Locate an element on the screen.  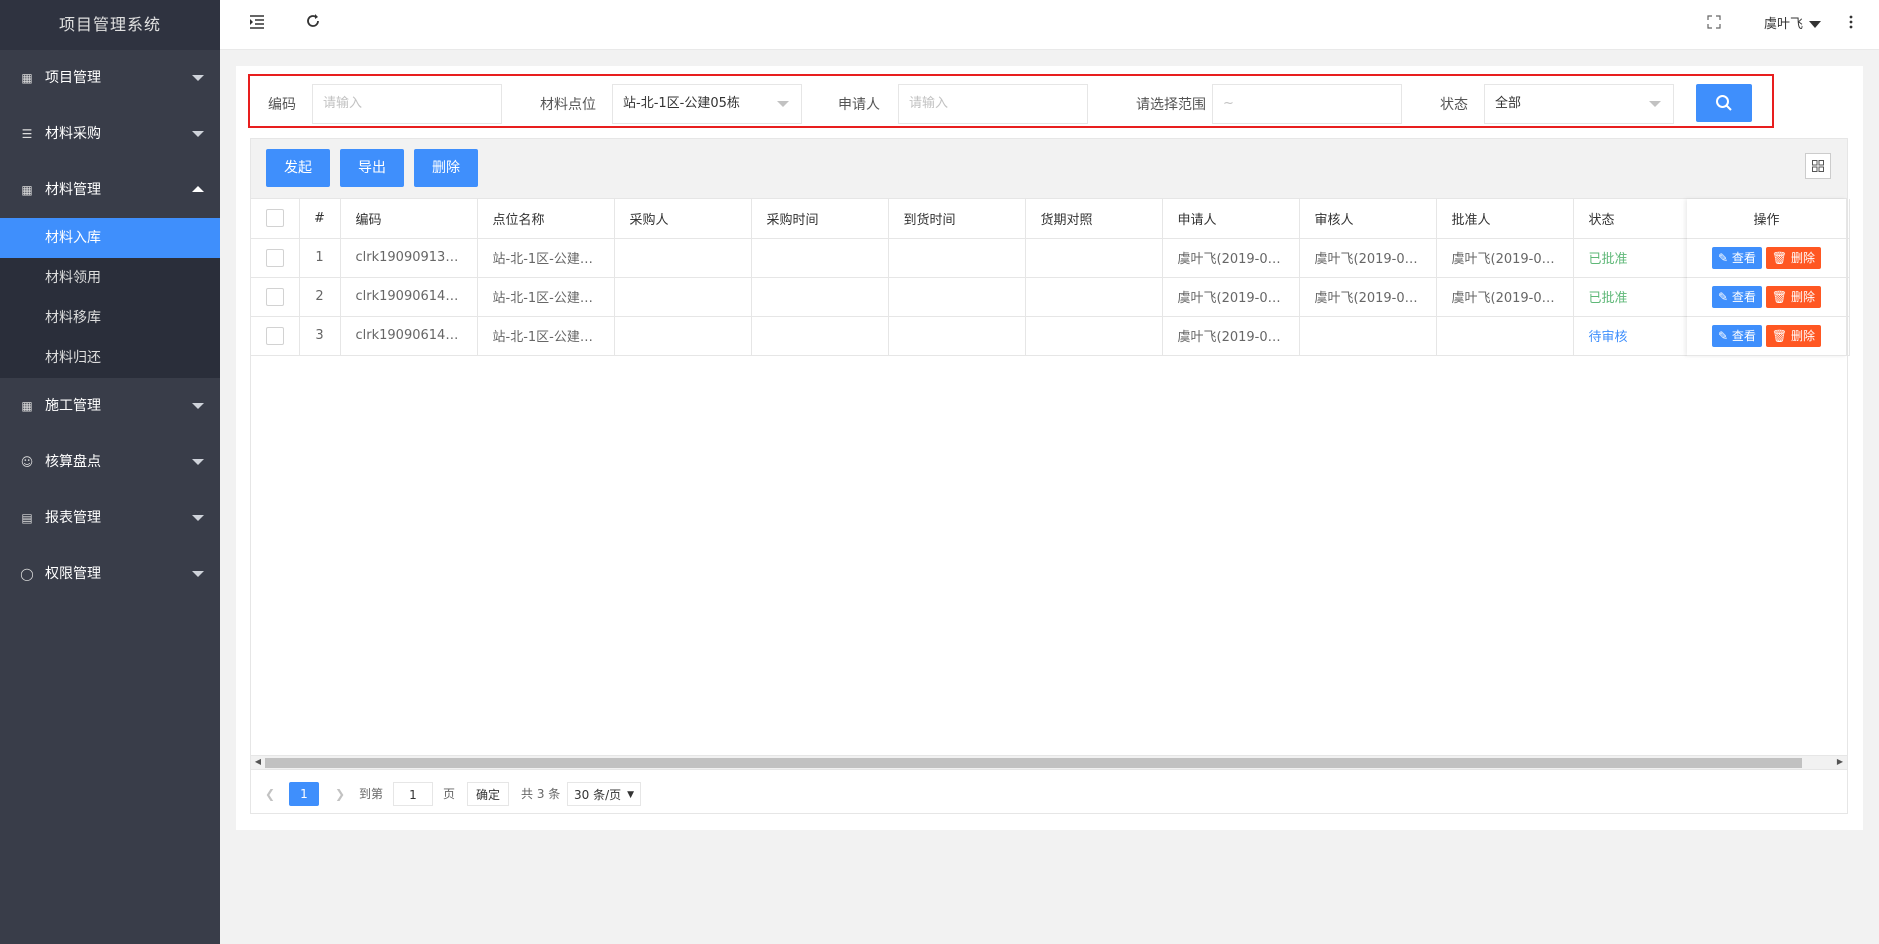
user-menu: 虞叶飞 is located at coordinates (1792, 25).